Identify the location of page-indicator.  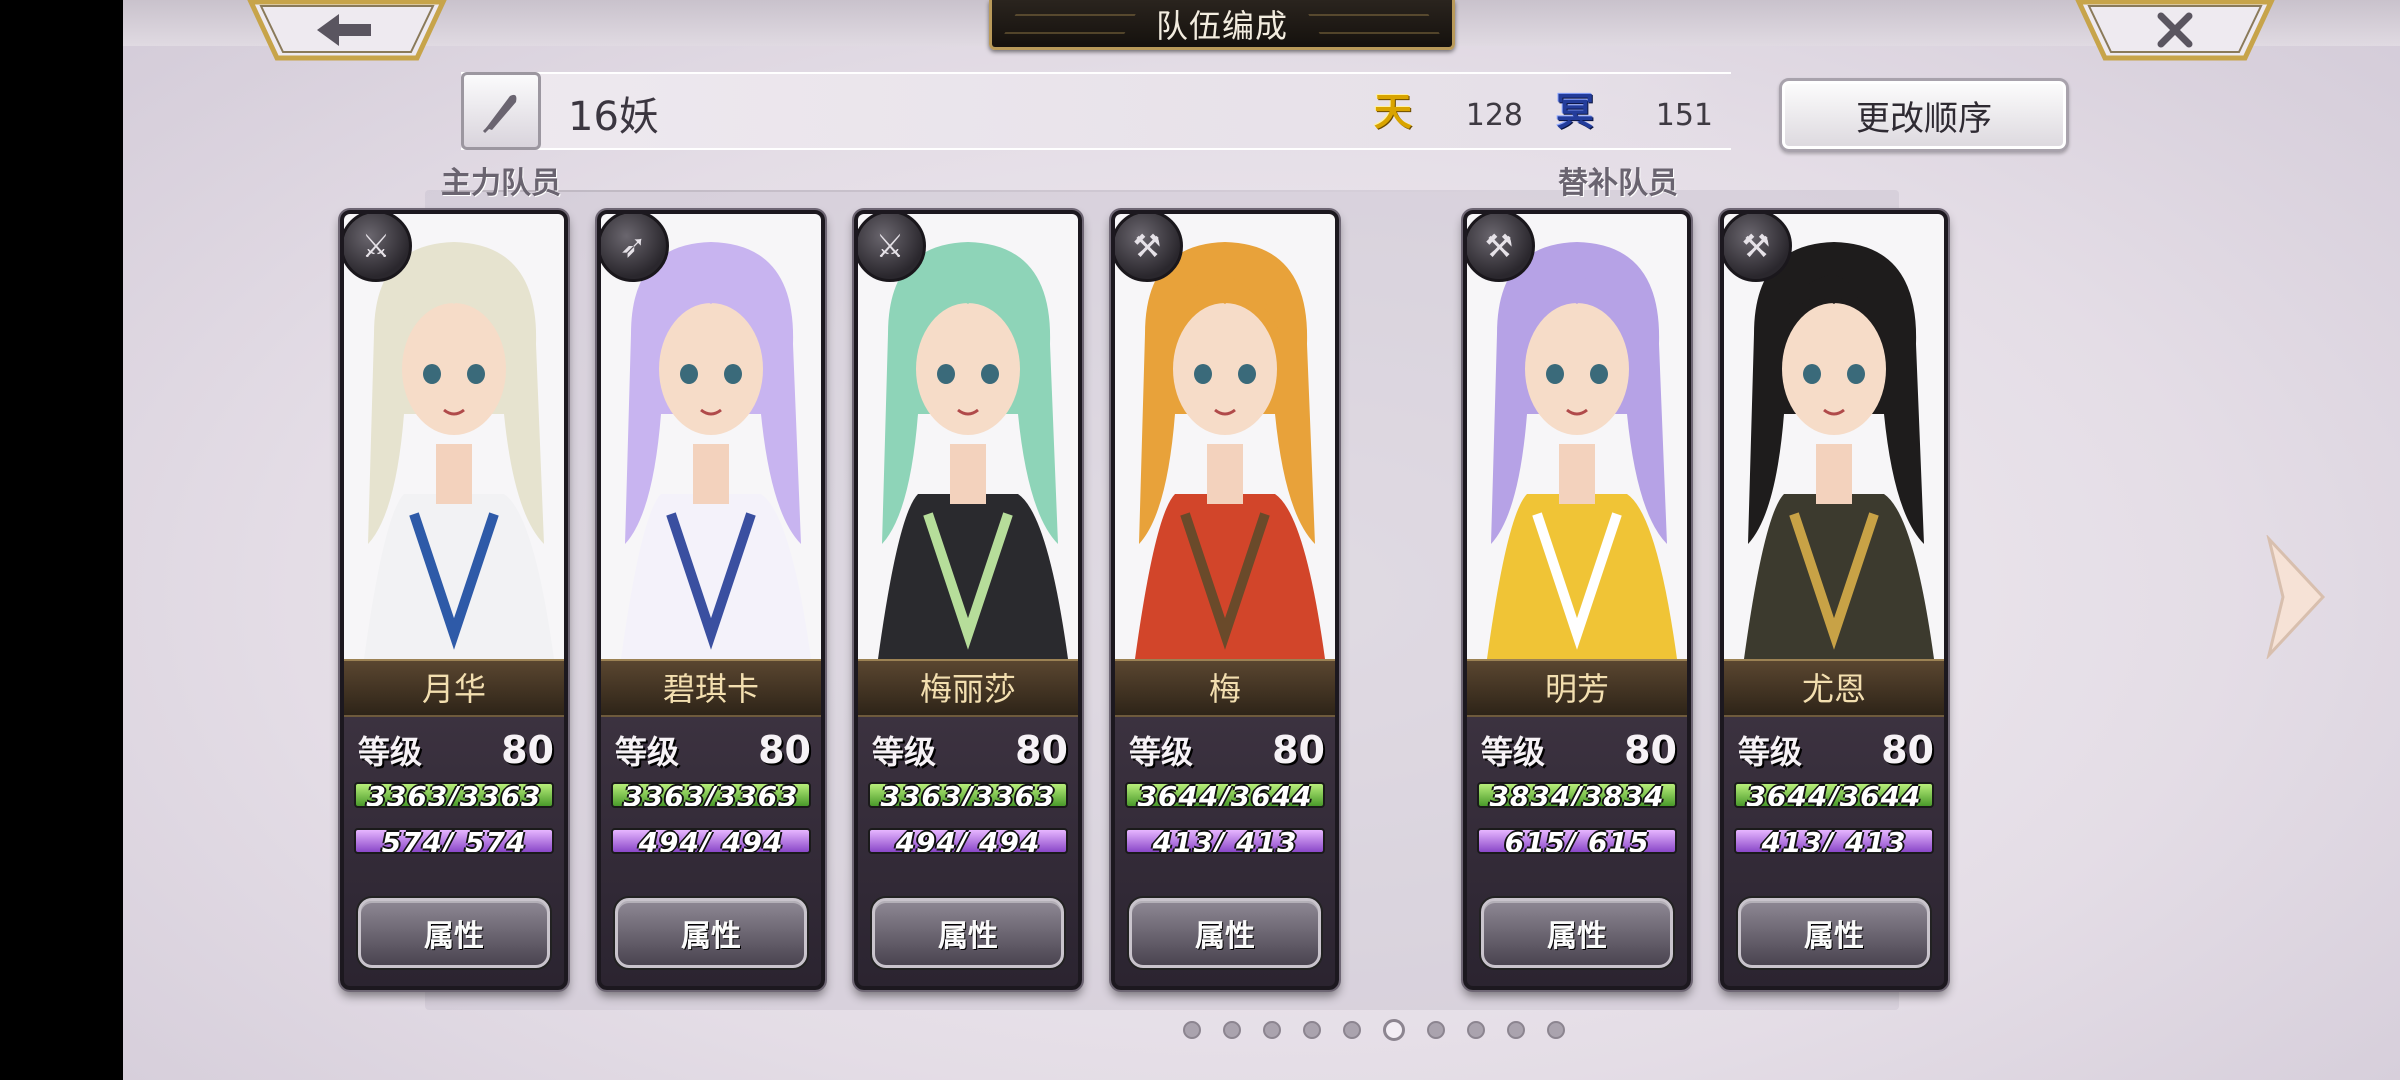
(1383, 1030).